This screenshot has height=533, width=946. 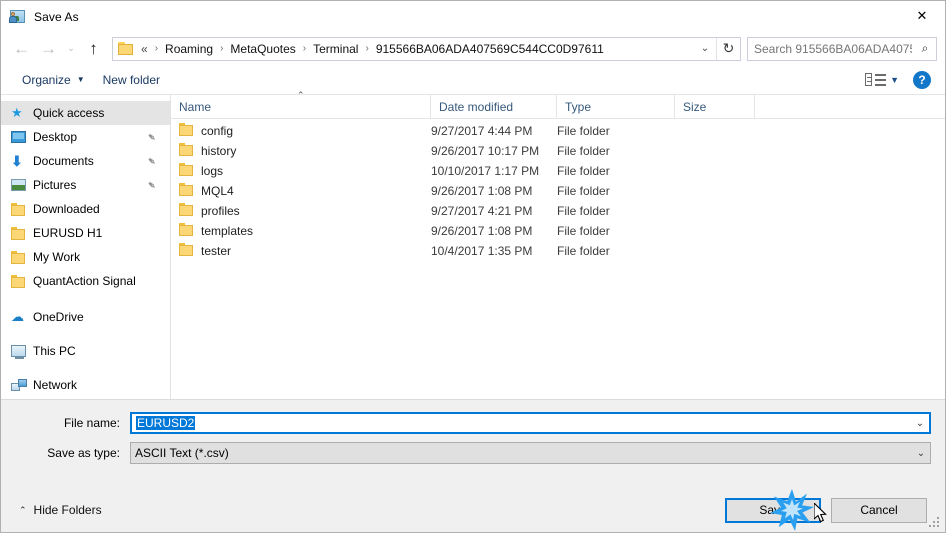 I want to click on file-name-value: EURUSD2, so click(x=166, y=423).